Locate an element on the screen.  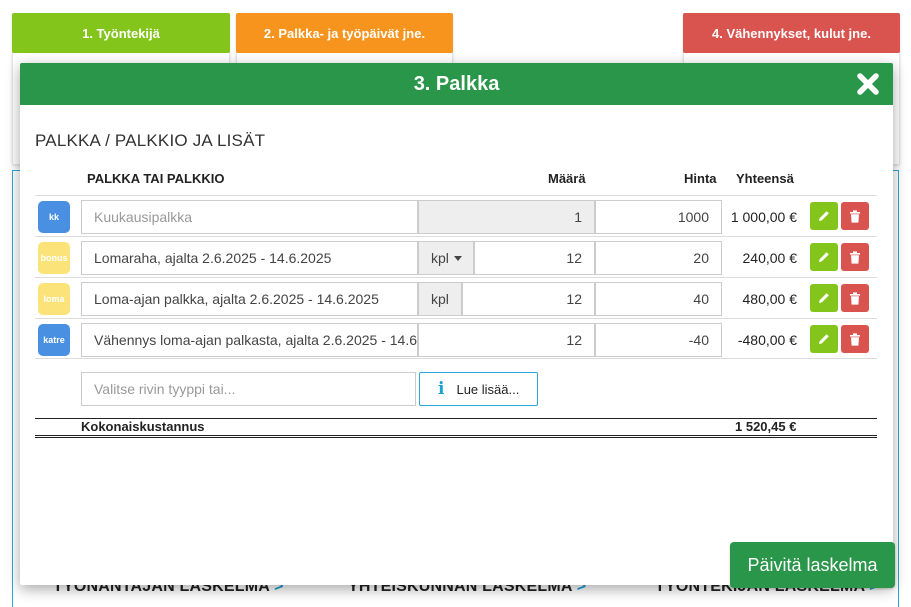
price-input: 20 is located at coordinates (658, 258).